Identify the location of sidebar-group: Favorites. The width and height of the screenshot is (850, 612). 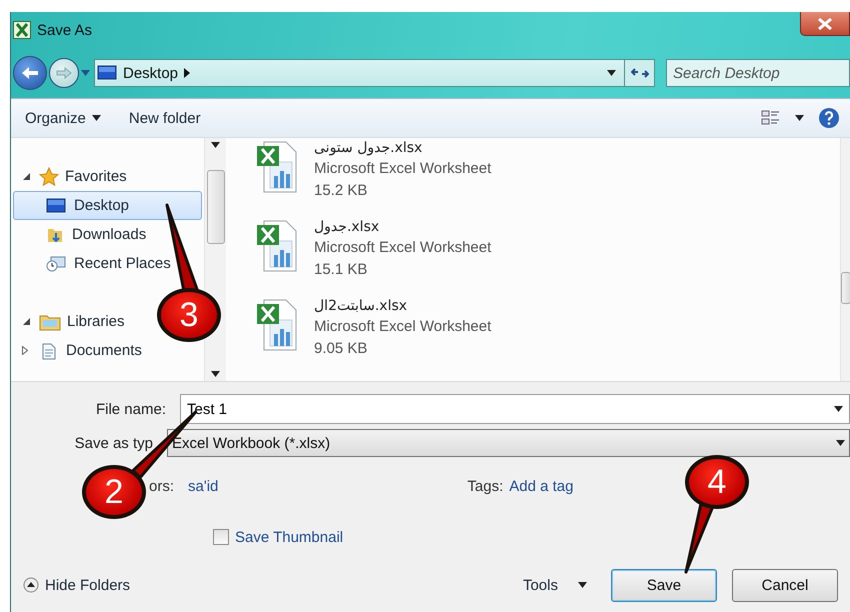
(96, 176).